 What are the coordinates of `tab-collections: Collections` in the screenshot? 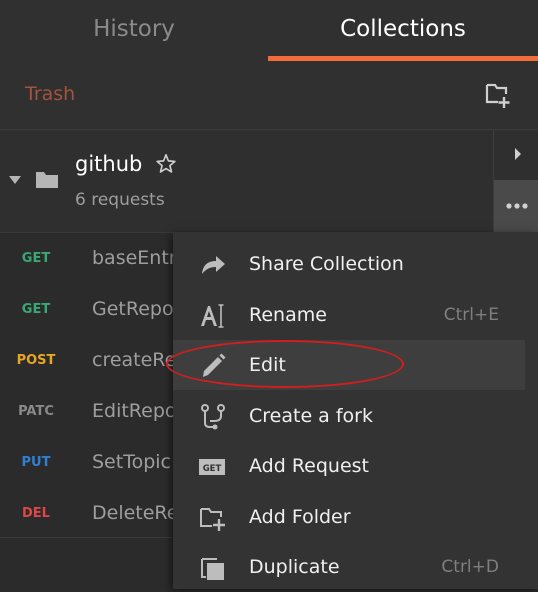 It's located at (403, 30).